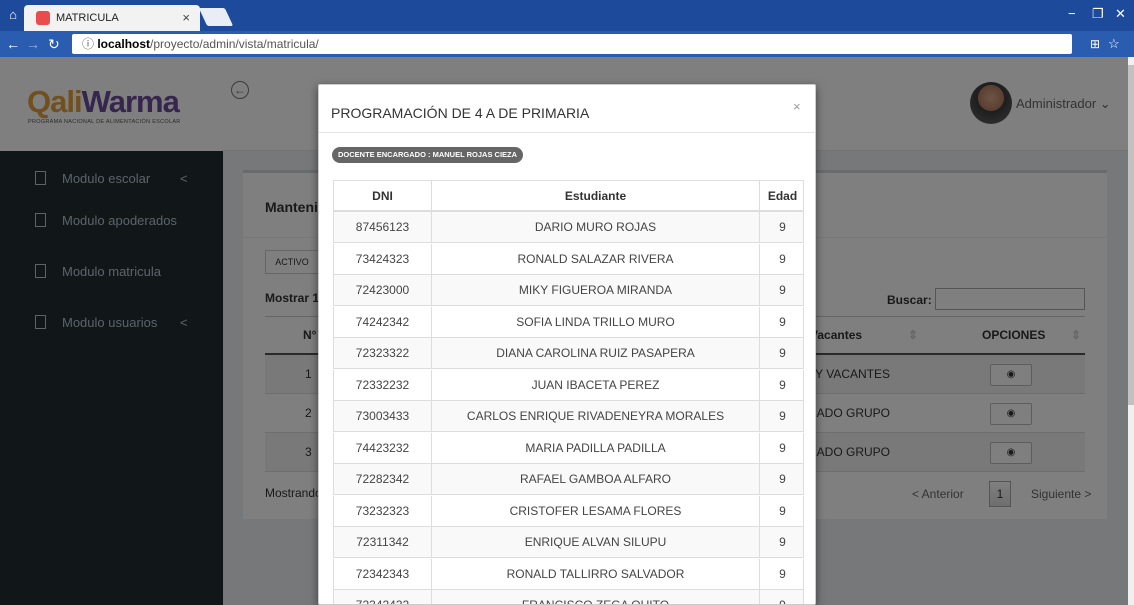  I want to click on col-estudiante: Estudiante, so click(596, 195).